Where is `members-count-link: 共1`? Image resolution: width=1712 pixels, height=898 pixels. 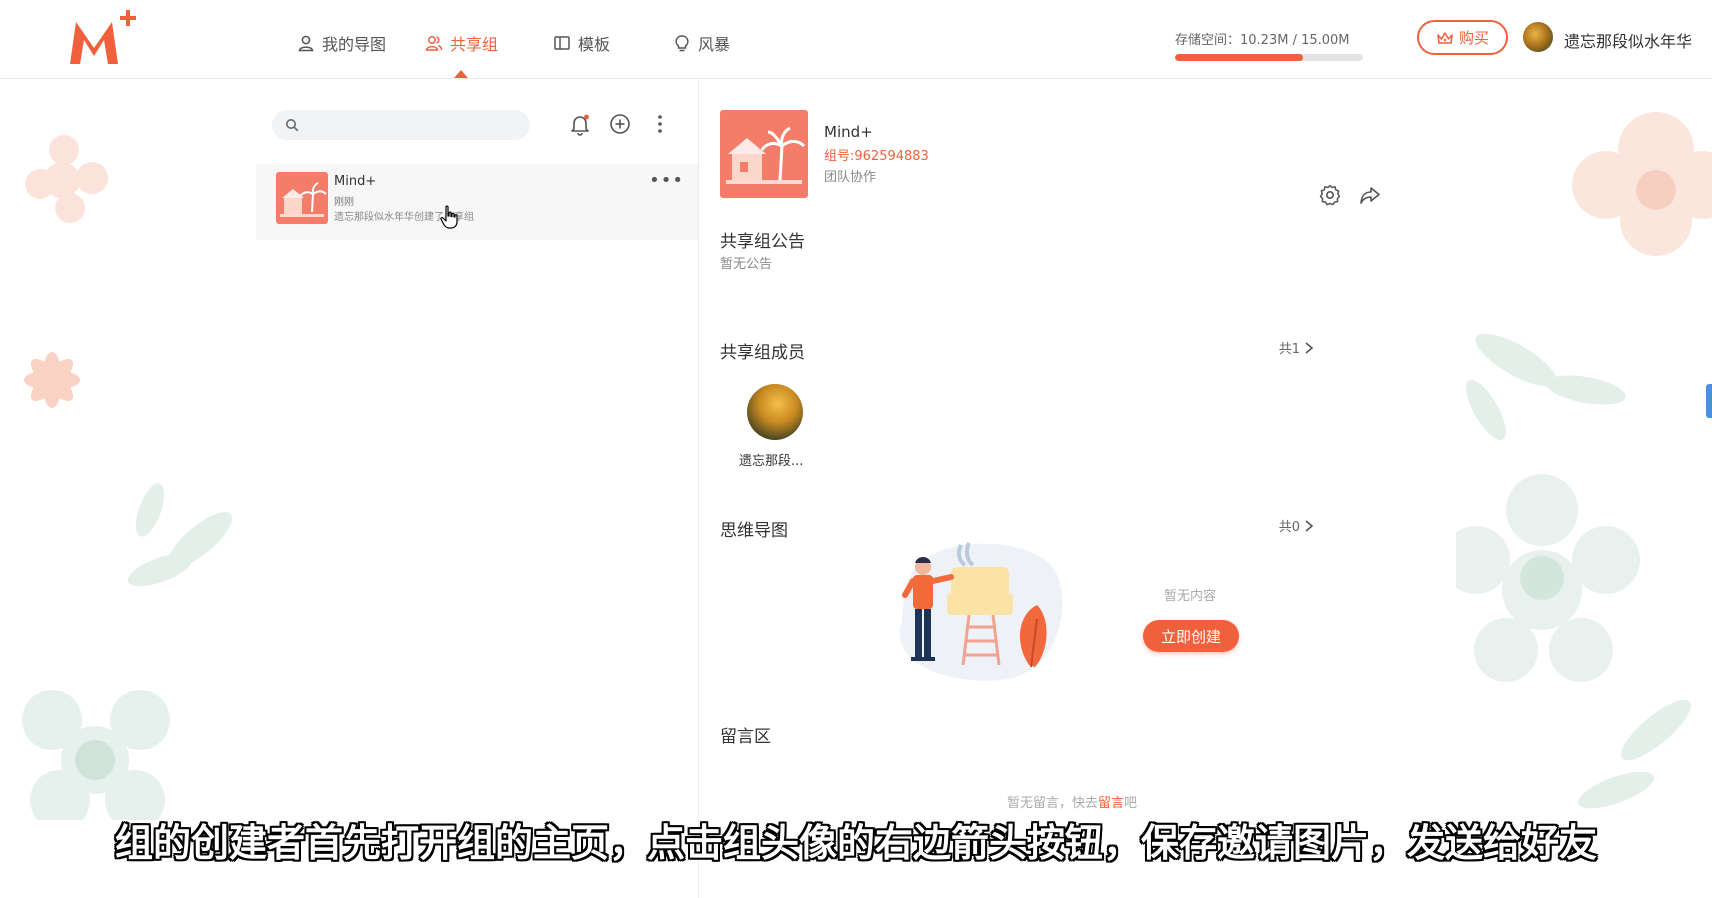
members-count-link: 共1 is located at coordinates (1296, 347).